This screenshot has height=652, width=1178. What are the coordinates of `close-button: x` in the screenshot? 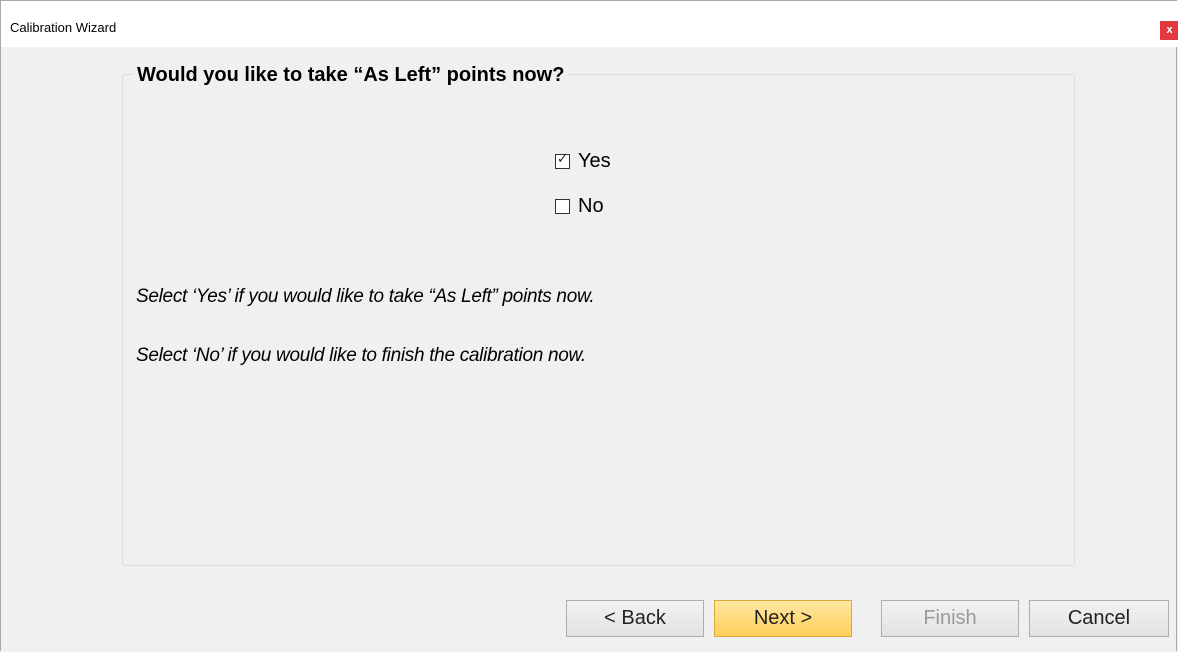 It's located at (1169, 30).